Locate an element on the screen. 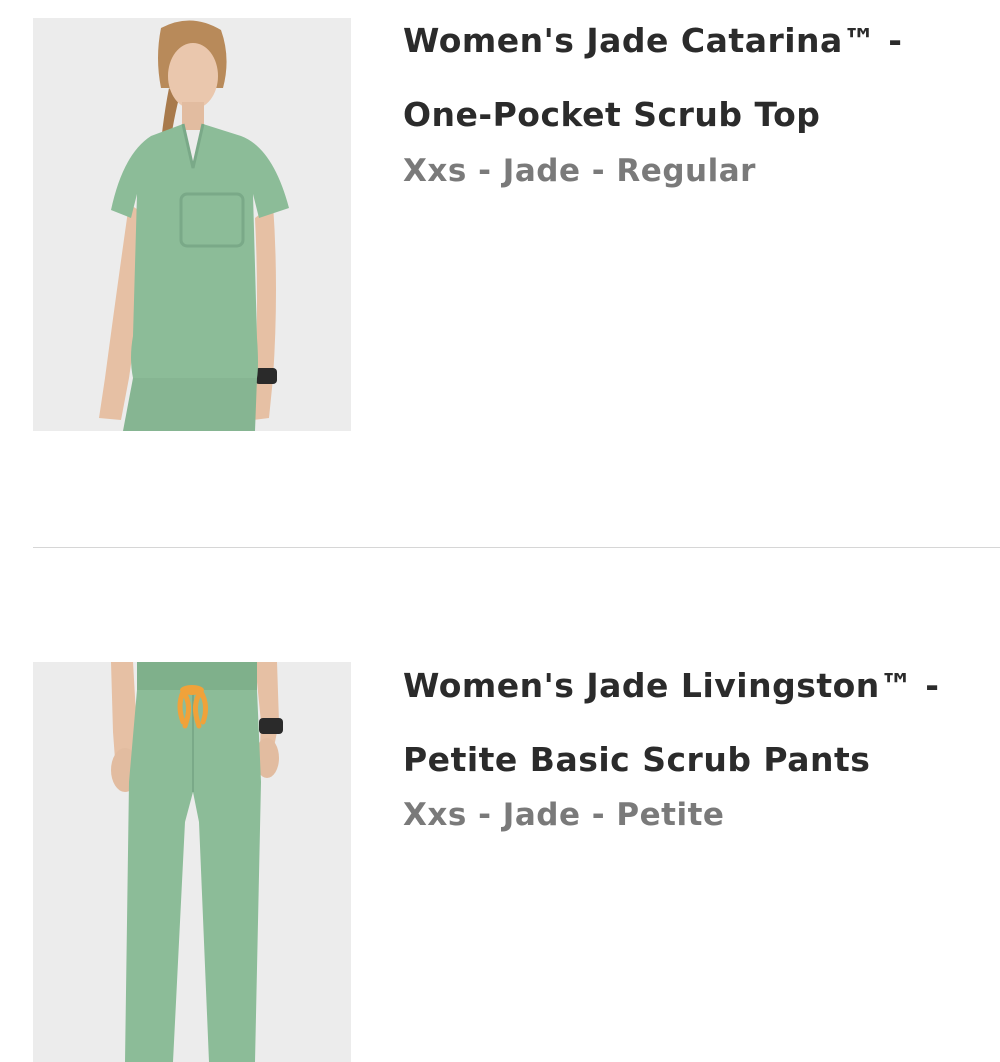  product-variant: Xxs - Jade - Regular is located at coordinates (579, 171).